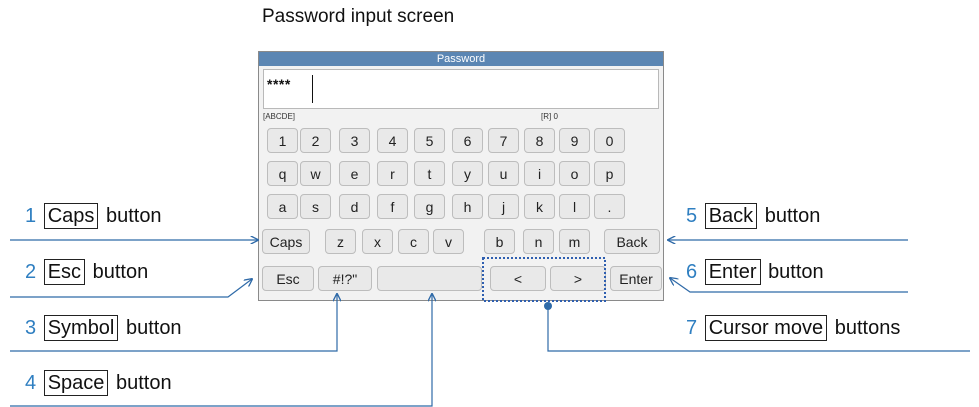 The image size is (979, 407). Describe the element at coordinates (31, 328) in the screenshot. I see `callout-number: 3` at that location.